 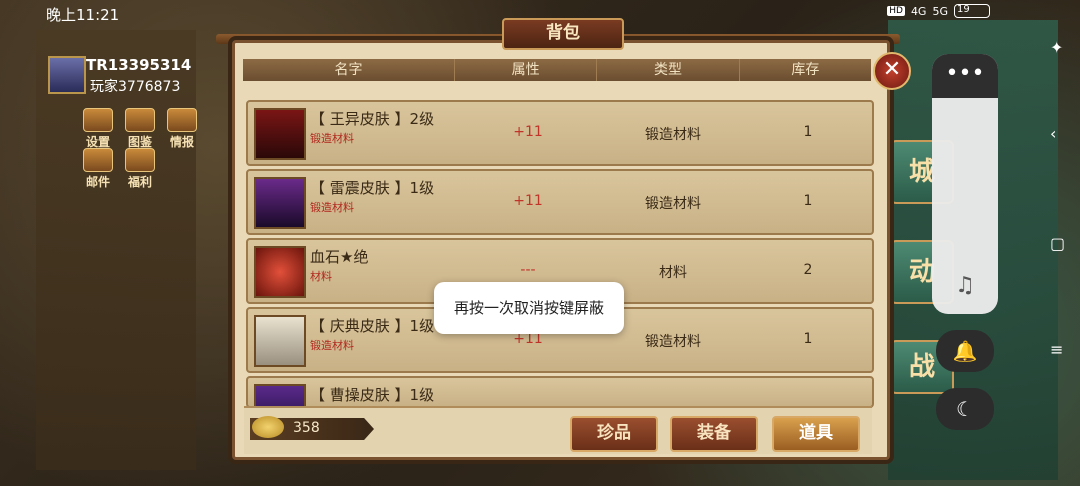 What do you see at coordinates (529, 308) in the screenshot?
I see `toast-message: 再按一次取消按键屏蔽` at bounding box center [529, 308].